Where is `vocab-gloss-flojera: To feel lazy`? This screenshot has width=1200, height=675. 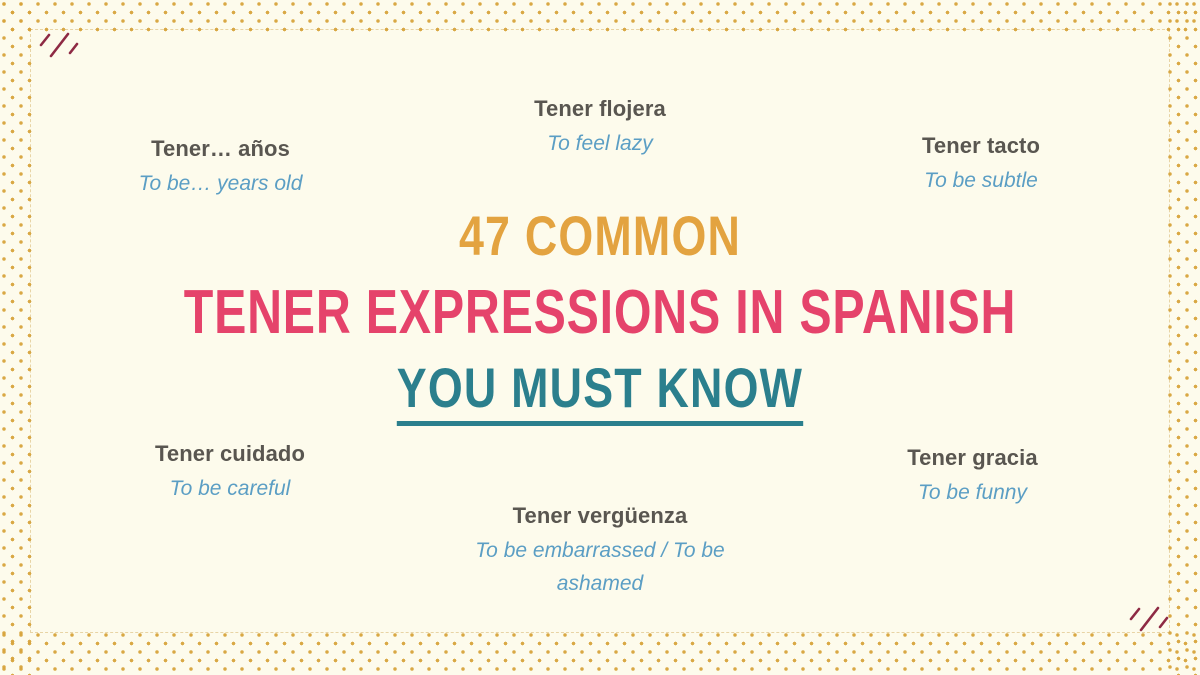 vocab-gloss-flojera: To feel lazy is located at coordinates (600, 144).